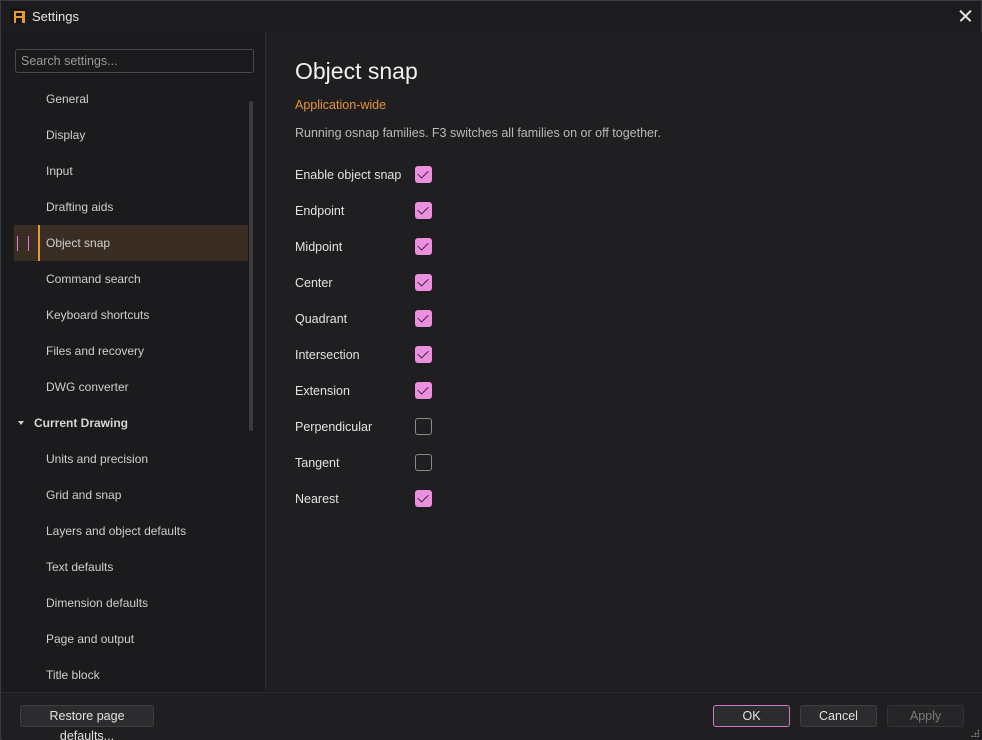 This screenshot has width=982, height=740. I want to click on sidebar-item-drafting-aids: Drafting aids, so click(131, 207).